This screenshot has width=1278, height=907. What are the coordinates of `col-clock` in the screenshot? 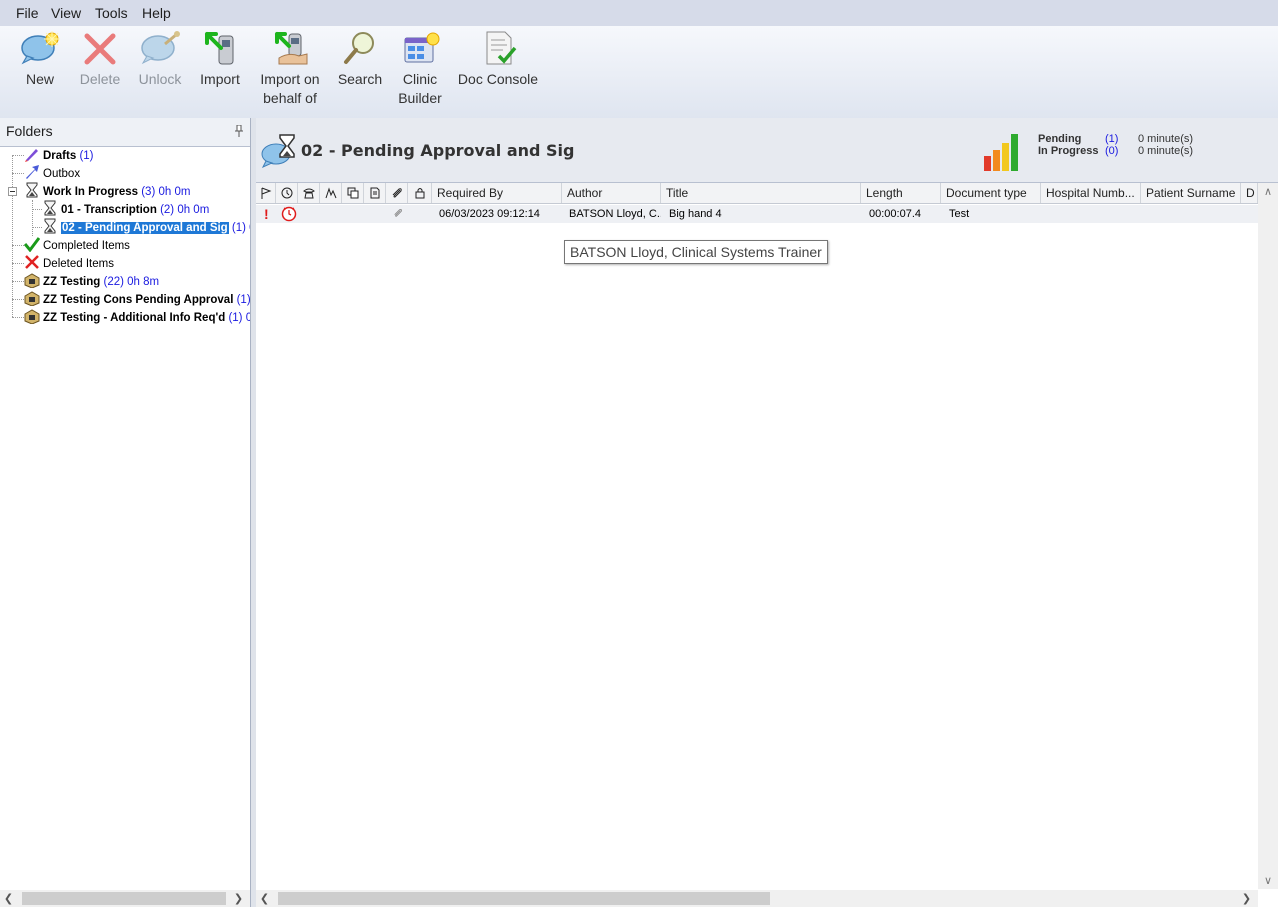 It's located at (287, 193).